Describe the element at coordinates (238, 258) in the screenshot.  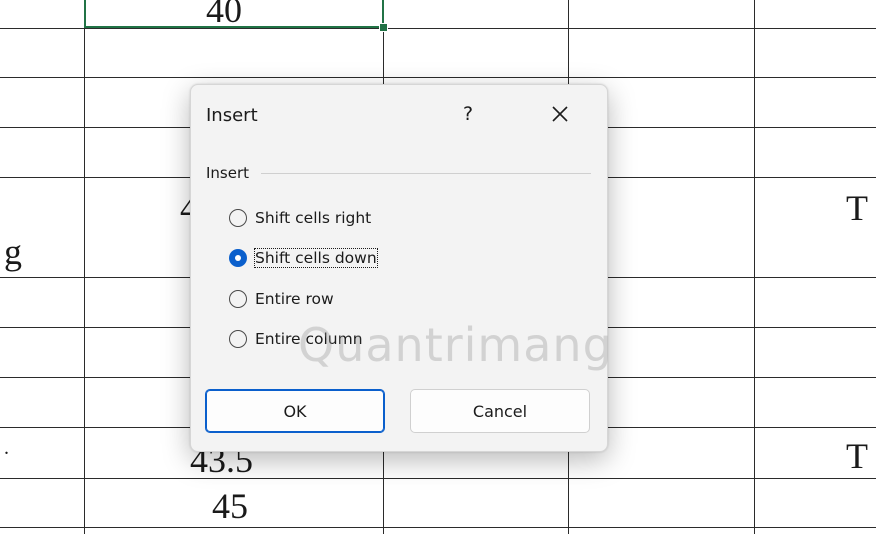
I see `radio-checked-icon` at that location.